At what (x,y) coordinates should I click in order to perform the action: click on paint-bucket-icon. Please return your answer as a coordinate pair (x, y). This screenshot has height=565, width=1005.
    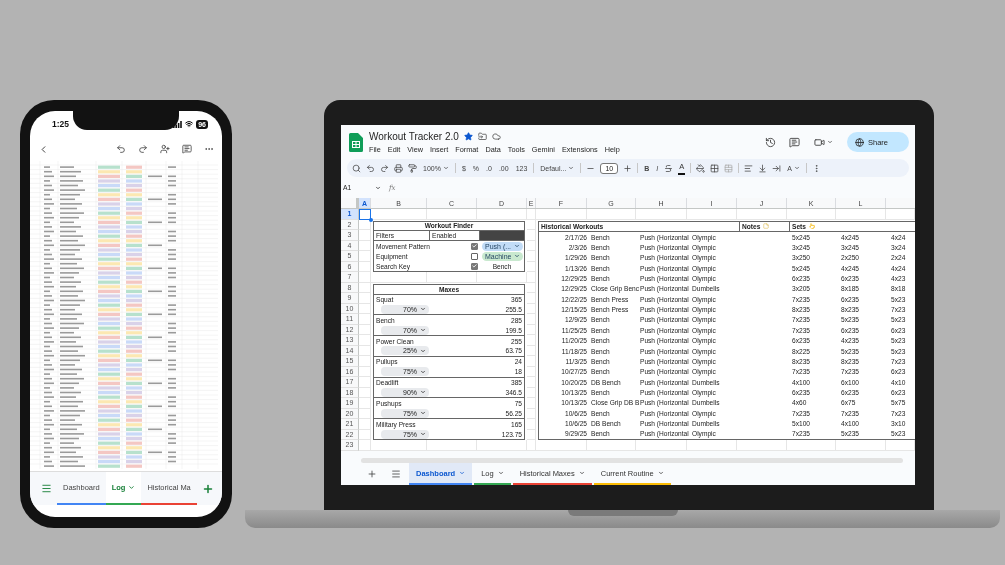
    Looking at the image, I should click on (701, 168).